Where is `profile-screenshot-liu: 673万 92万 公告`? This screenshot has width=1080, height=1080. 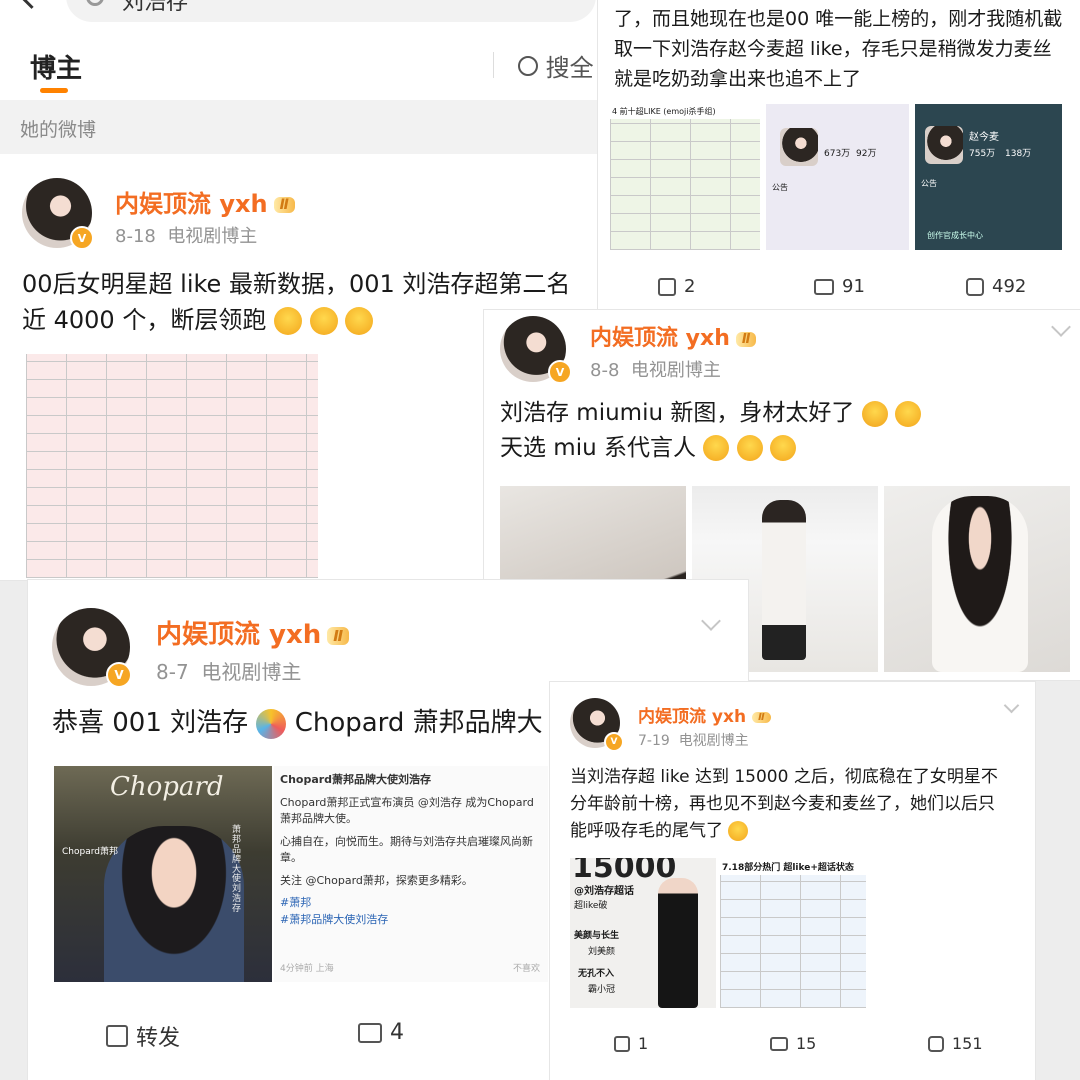
profile-screenshot-liu: 673万 92万 公告 is located at coordinates (837, 177).